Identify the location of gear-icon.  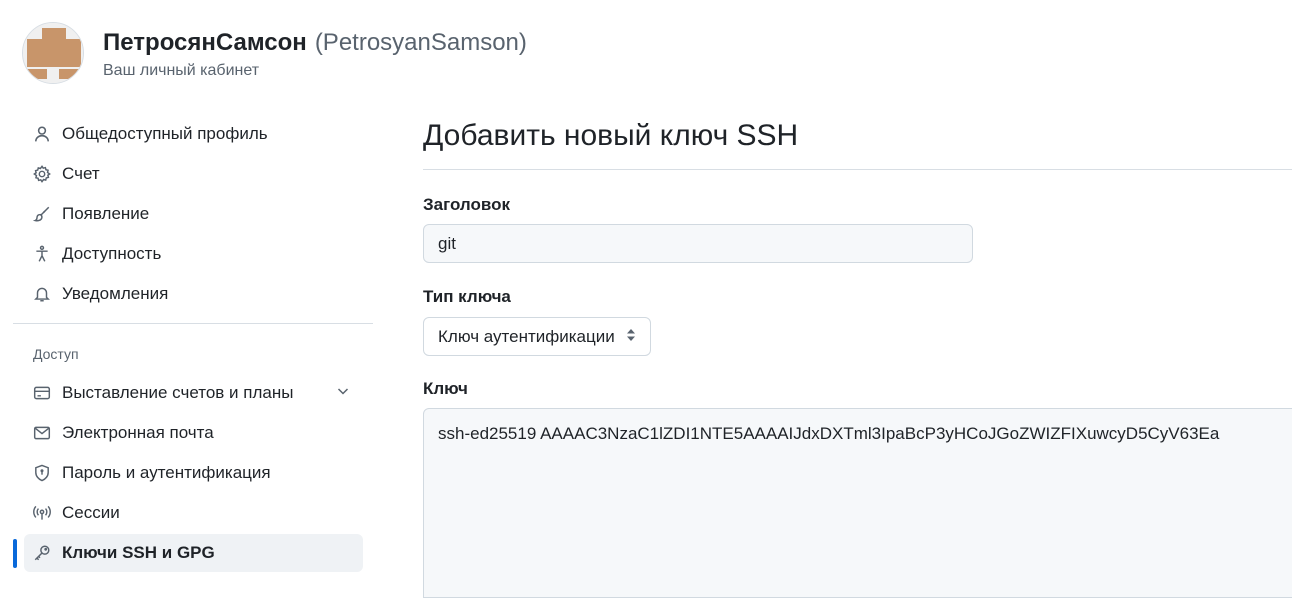
(42, 174).